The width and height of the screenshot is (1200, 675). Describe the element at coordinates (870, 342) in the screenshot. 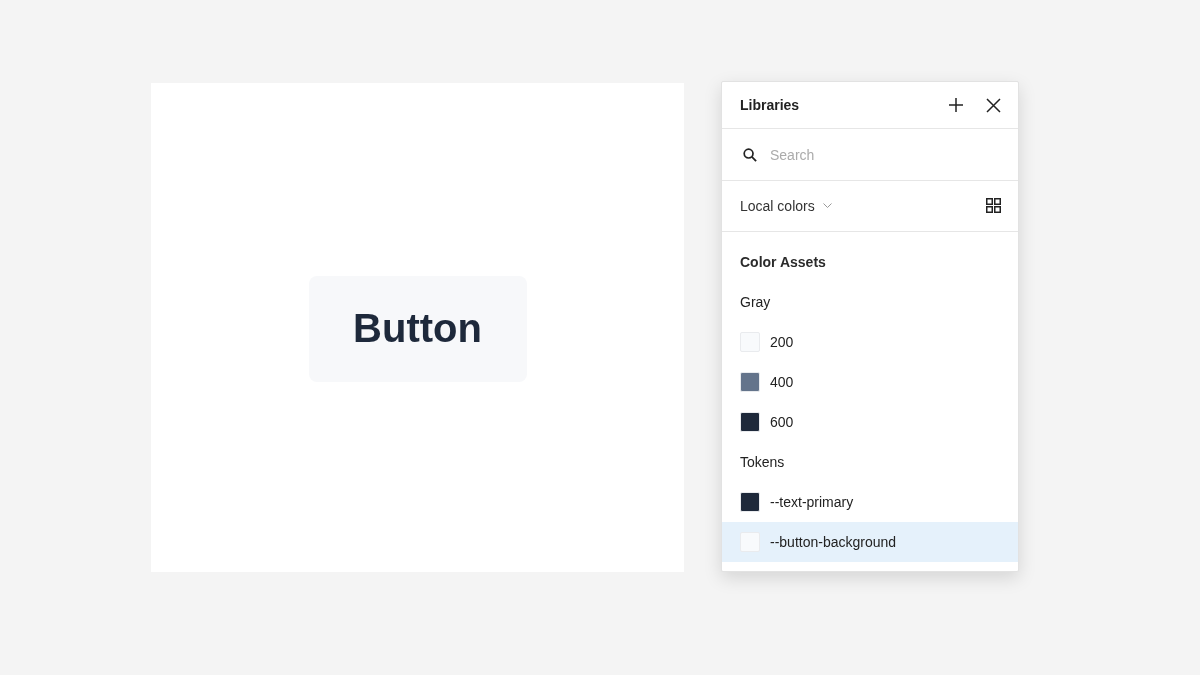

I see `color-list-item: 200` at that location.